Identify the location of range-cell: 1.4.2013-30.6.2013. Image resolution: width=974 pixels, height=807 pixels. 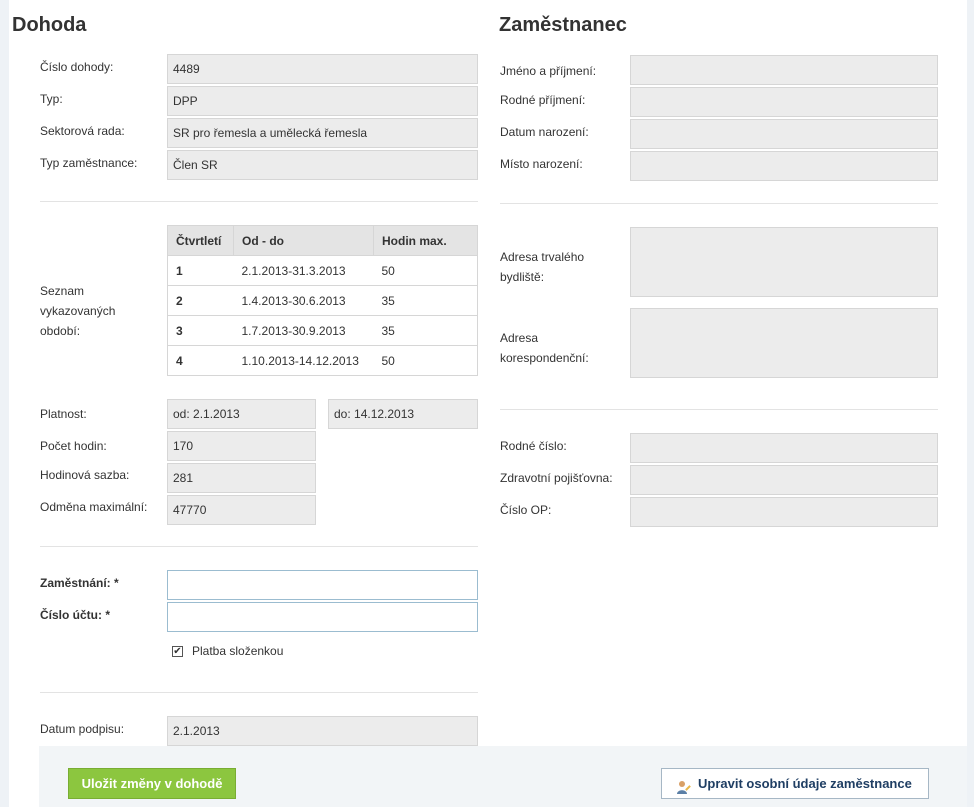
(303, 300).